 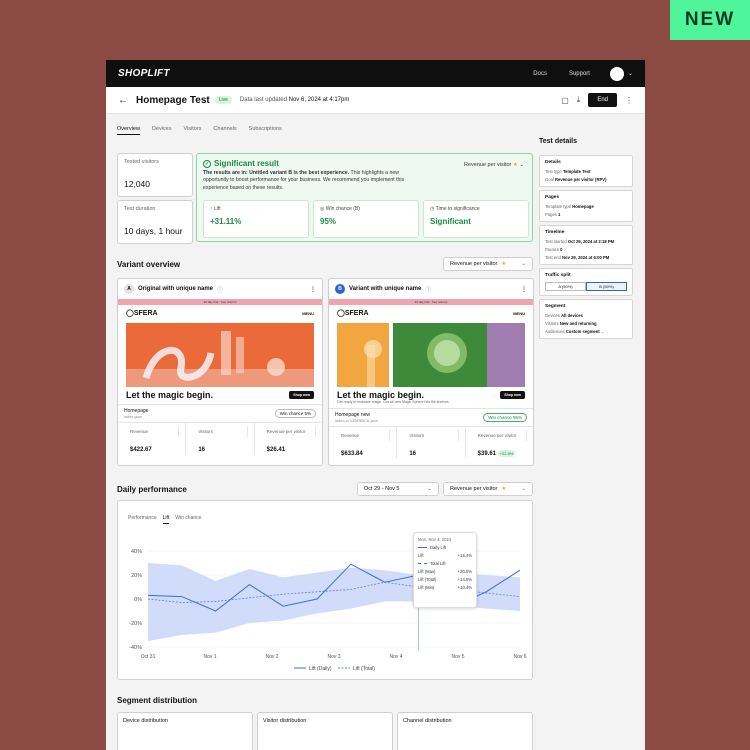 I want to click on traffic-split-section: Traffic split A (50%) B (50%), so click(x=586, y=282).